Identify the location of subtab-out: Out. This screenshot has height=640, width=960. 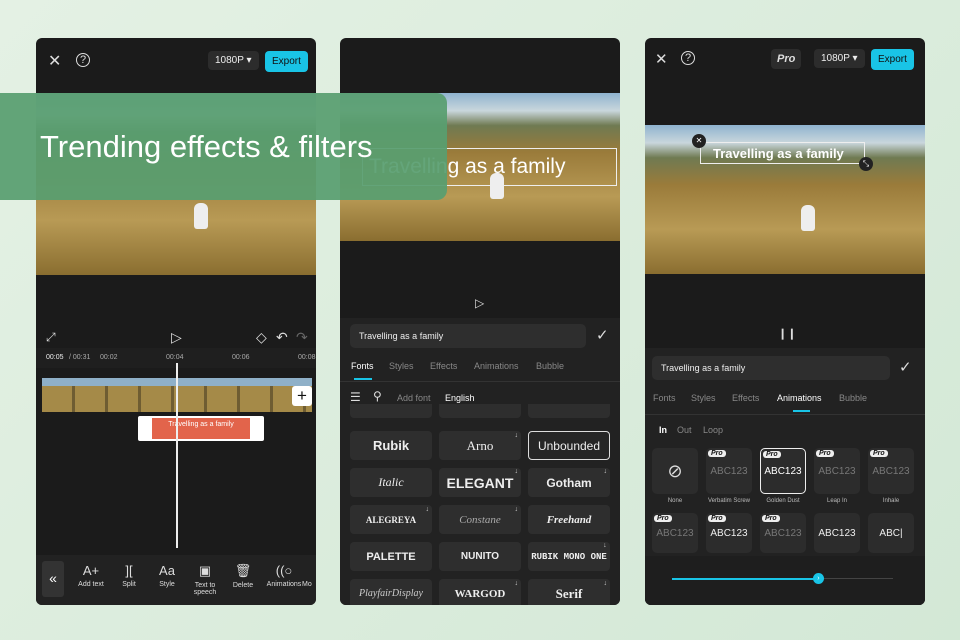
(684, 430).